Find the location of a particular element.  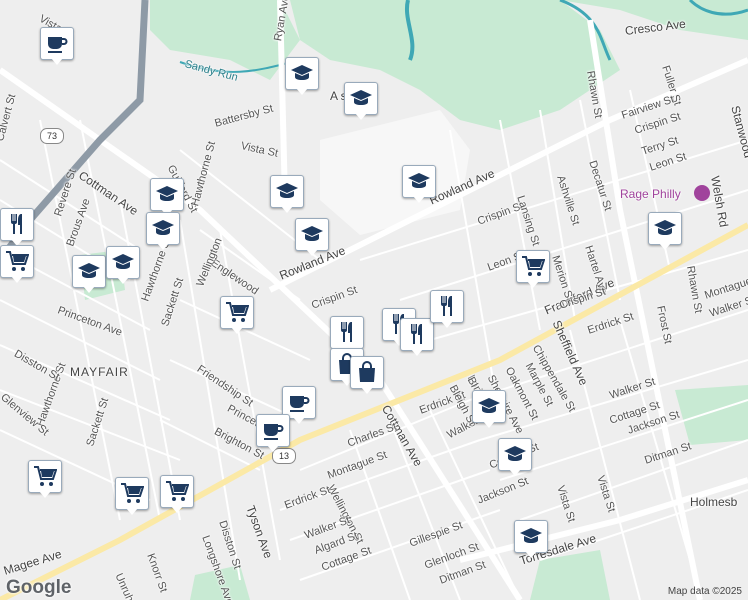

poi-label: Rage Philly is located at coordinates (650, 194).